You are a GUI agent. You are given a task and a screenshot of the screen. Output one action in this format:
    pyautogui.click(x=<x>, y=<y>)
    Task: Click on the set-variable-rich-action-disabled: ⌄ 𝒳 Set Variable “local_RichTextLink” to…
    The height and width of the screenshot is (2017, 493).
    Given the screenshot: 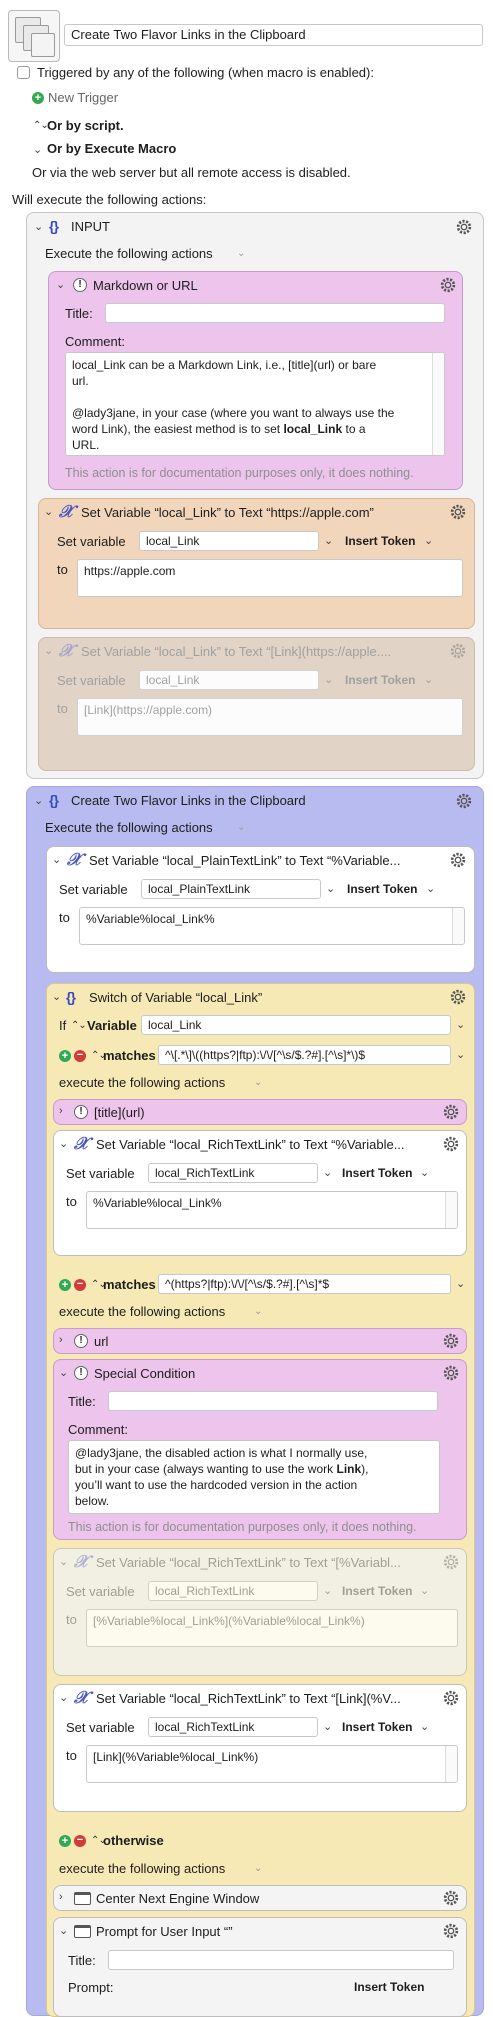 What is the action you would take?
    pyautogui.click(x=260, y=1612)
    